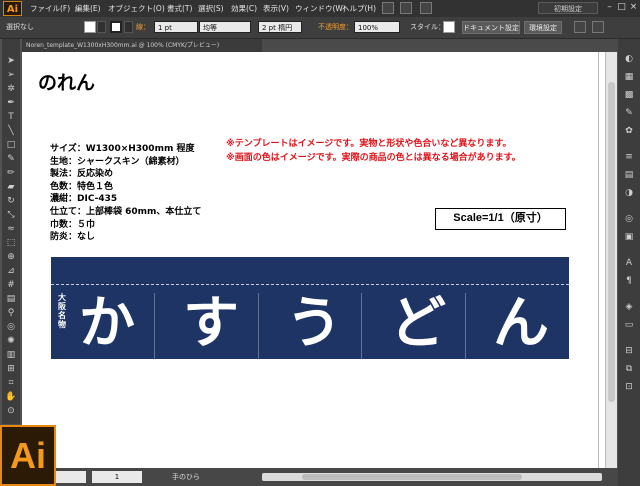 The width and height of the screenshot is (640, 486). I want to click on right-panel-dock: ◐ ▦ ▩ ✎ ✿ ≡ ▤ ◑ ◎ ▣ A ¶ ◈ ▭ ⊟ ⧉ ⊡, so click(629, 262).